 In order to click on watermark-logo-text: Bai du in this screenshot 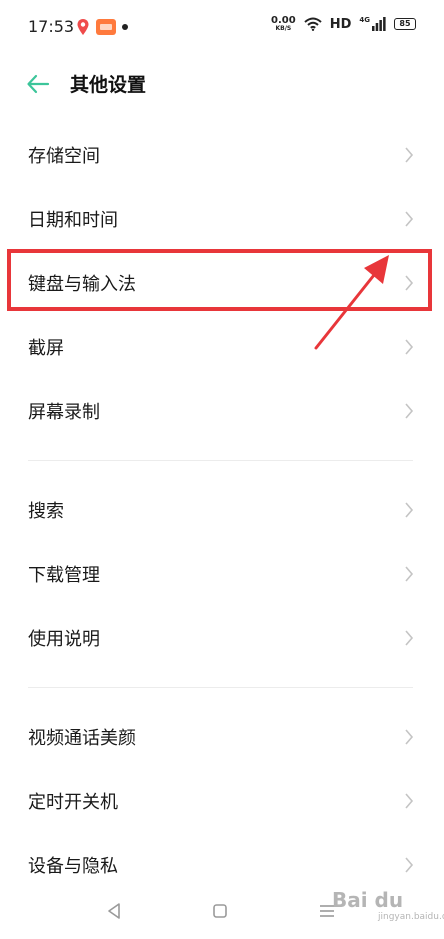, I will do `click(368, 900)`.